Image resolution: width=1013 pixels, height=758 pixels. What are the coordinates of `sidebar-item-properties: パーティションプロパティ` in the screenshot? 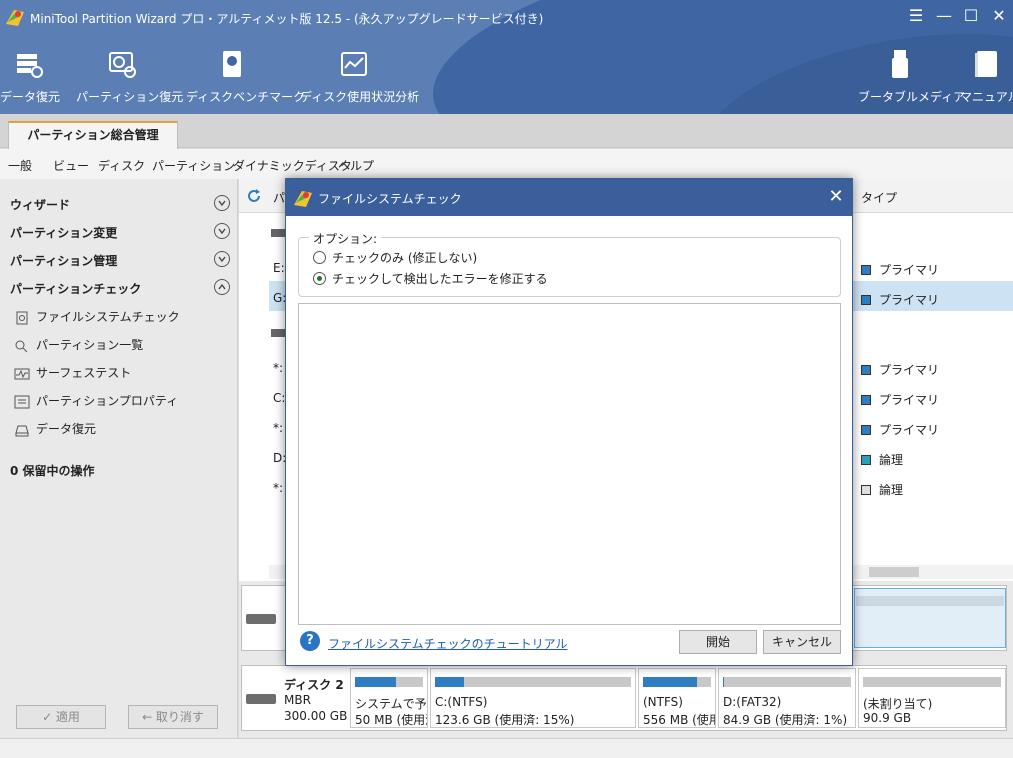 It's located at (96, 401).